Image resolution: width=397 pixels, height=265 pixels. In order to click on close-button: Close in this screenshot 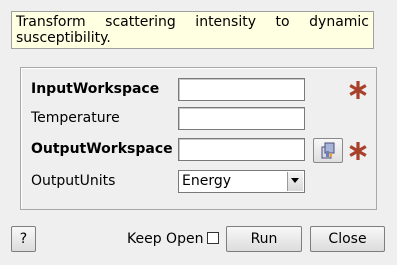, I will do `click(347, 239)`.